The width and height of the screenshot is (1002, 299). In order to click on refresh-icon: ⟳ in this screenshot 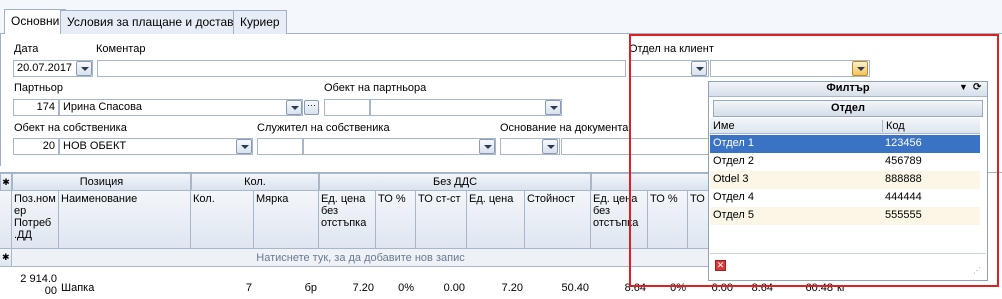, I will do `click(977, 87)`.